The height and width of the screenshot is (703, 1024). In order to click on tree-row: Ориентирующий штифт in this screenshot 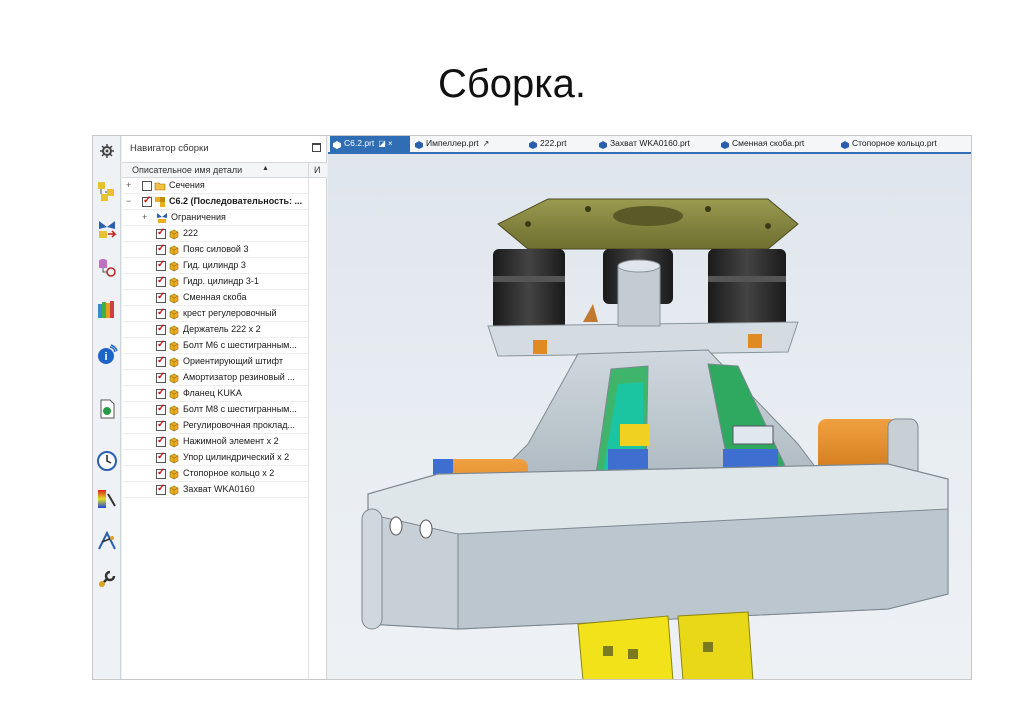, I will do `click(215, 362)`.